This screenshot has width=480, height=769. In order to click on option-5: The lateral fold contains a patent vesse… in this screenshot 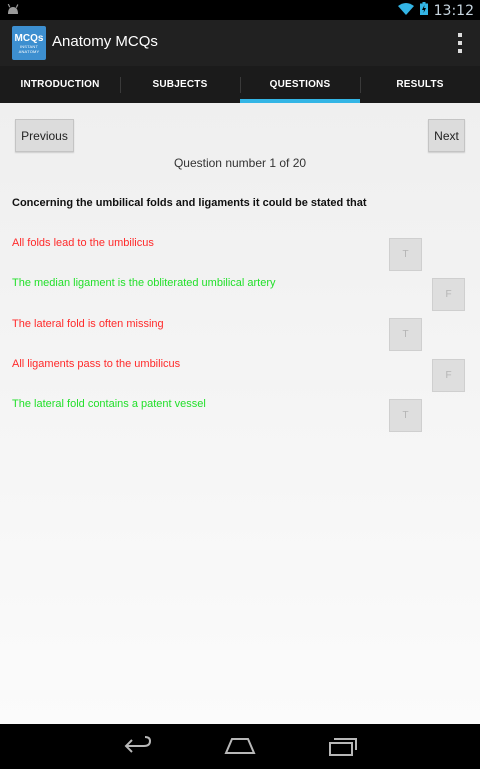, I will do `click(109, 404)`.